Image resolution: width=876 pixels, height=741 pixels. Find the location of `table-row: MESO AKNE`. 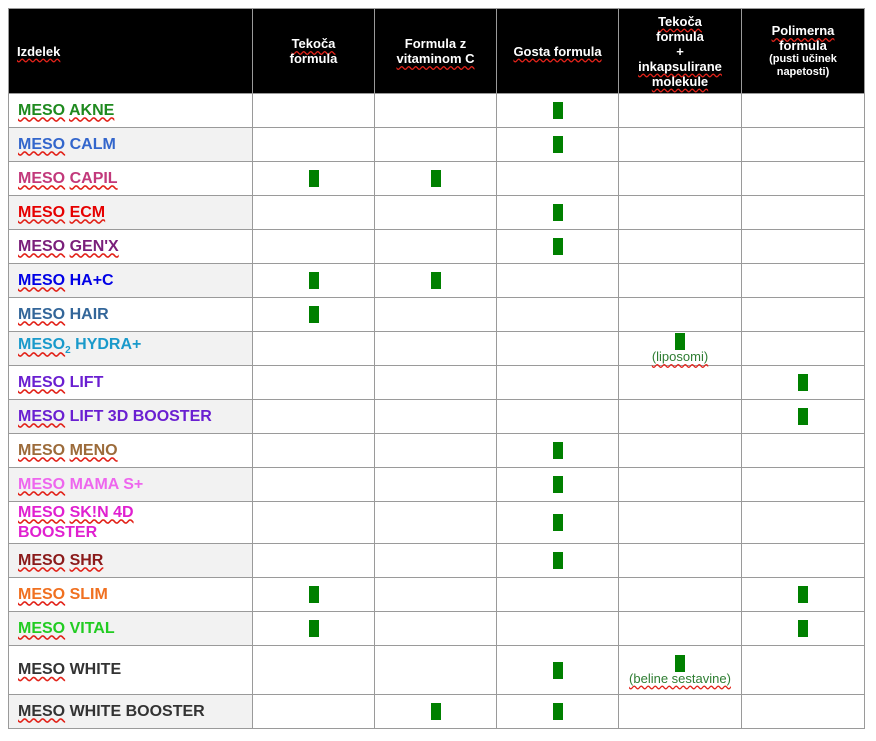

table-row: MESO AKNE is located at coordinates (436, 110).